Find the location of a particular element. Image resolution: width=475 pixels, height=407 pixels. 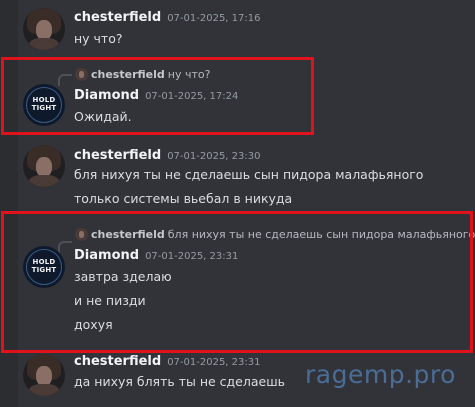

message-text: ну что? is located at coordinates (98, 38).